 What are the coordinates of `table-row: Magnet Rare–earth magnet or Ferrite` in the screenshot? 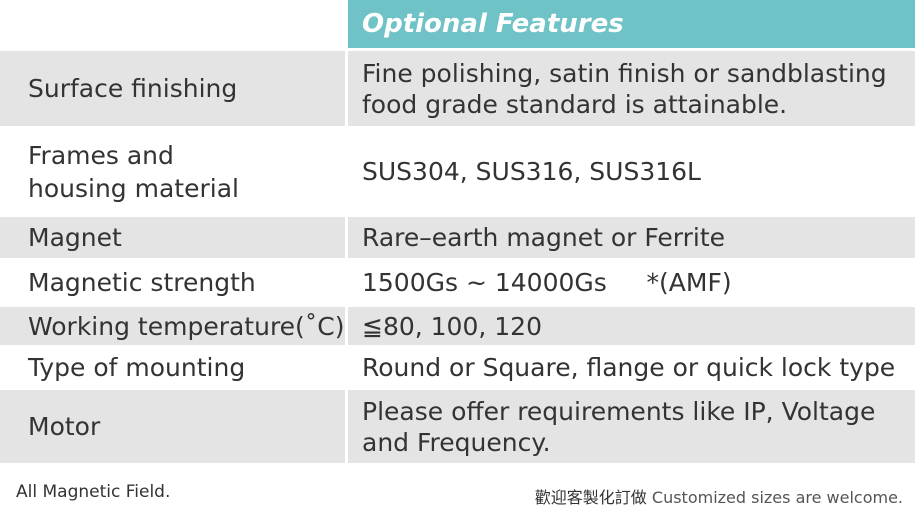 It's located at (457, 239).